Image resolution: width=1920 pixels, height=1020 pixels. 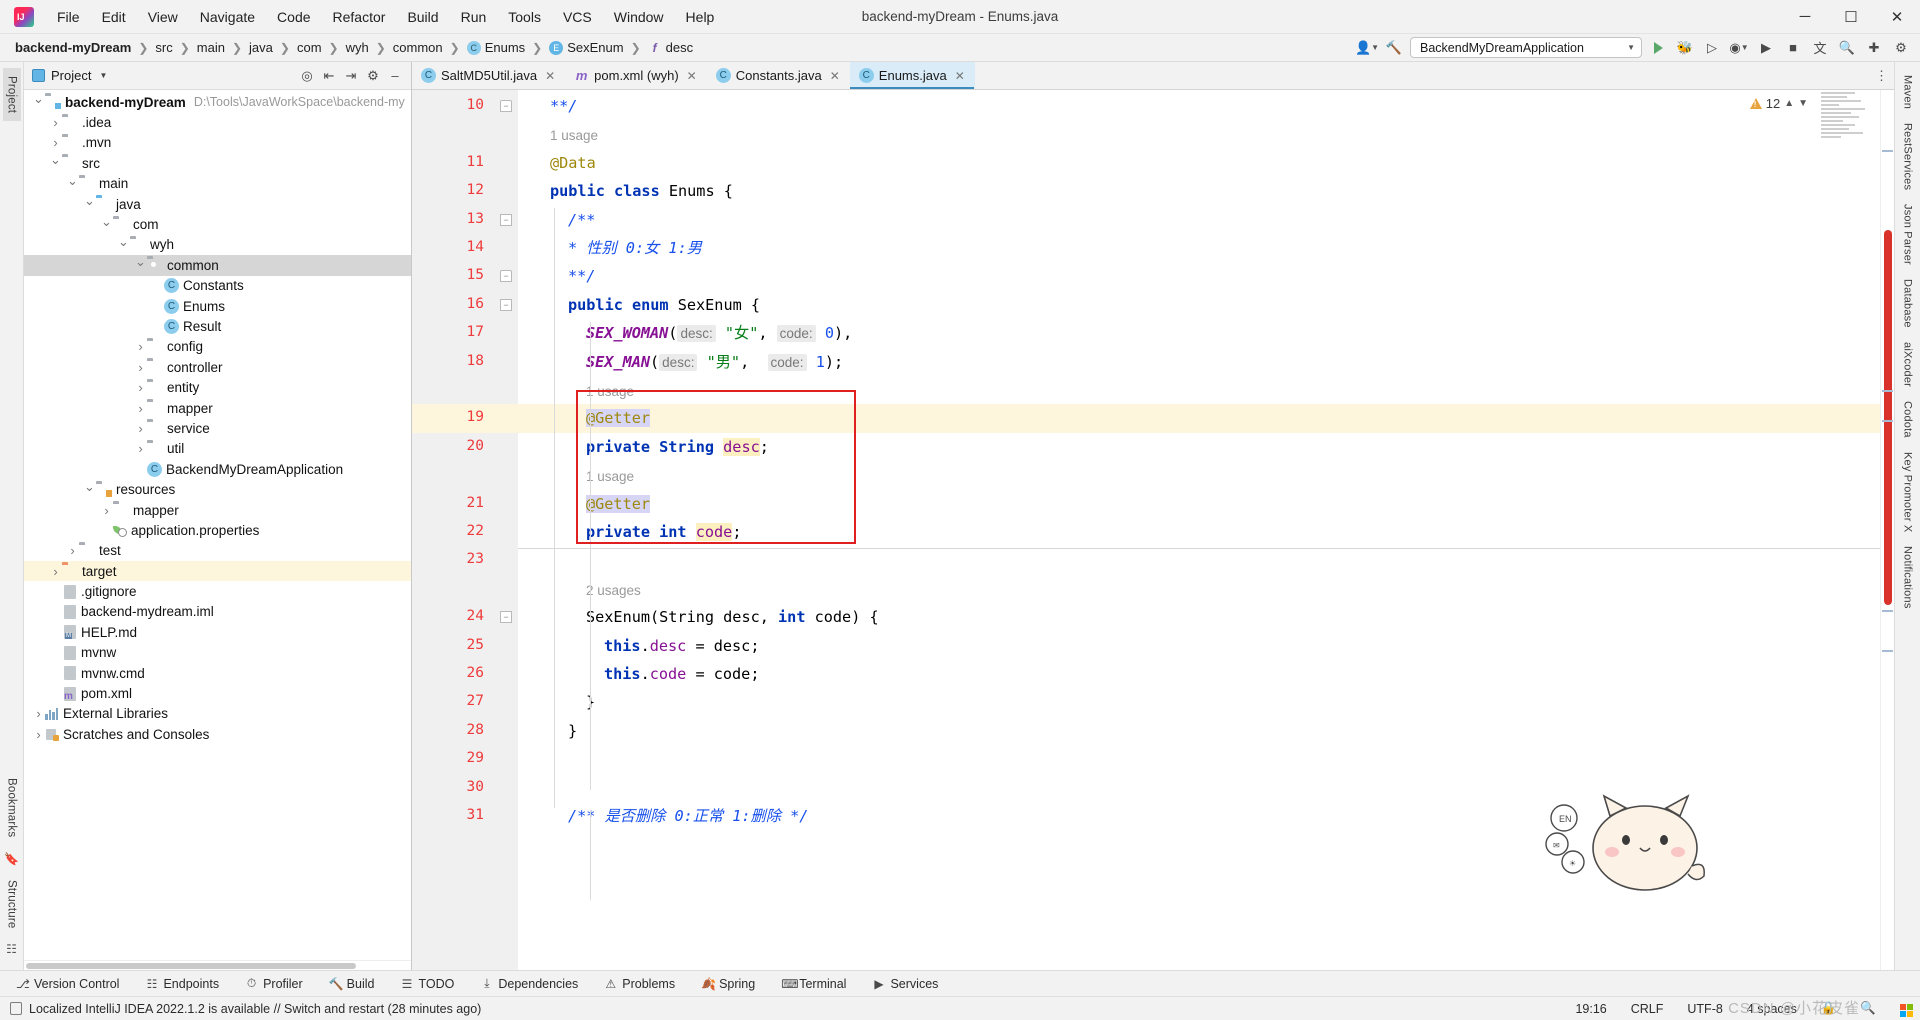 What do you see at coordinates (217, 673) in the screenshot?
I see `tree-node-mvnw-cmd: mvnw.cmd` at bounding box center [217, 673].